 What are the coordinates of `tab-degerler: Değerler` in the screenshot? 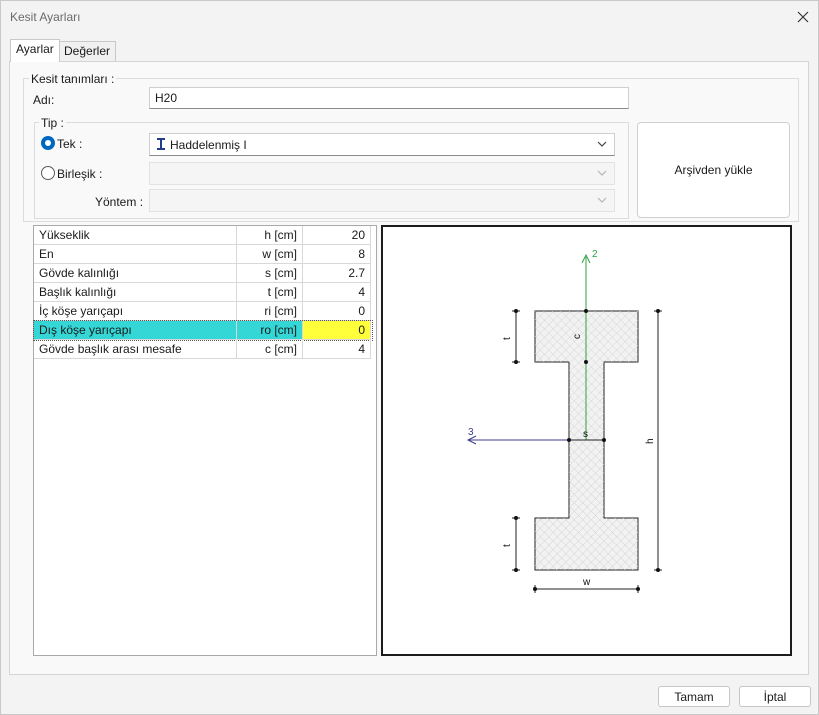 It's located at (87, 51).